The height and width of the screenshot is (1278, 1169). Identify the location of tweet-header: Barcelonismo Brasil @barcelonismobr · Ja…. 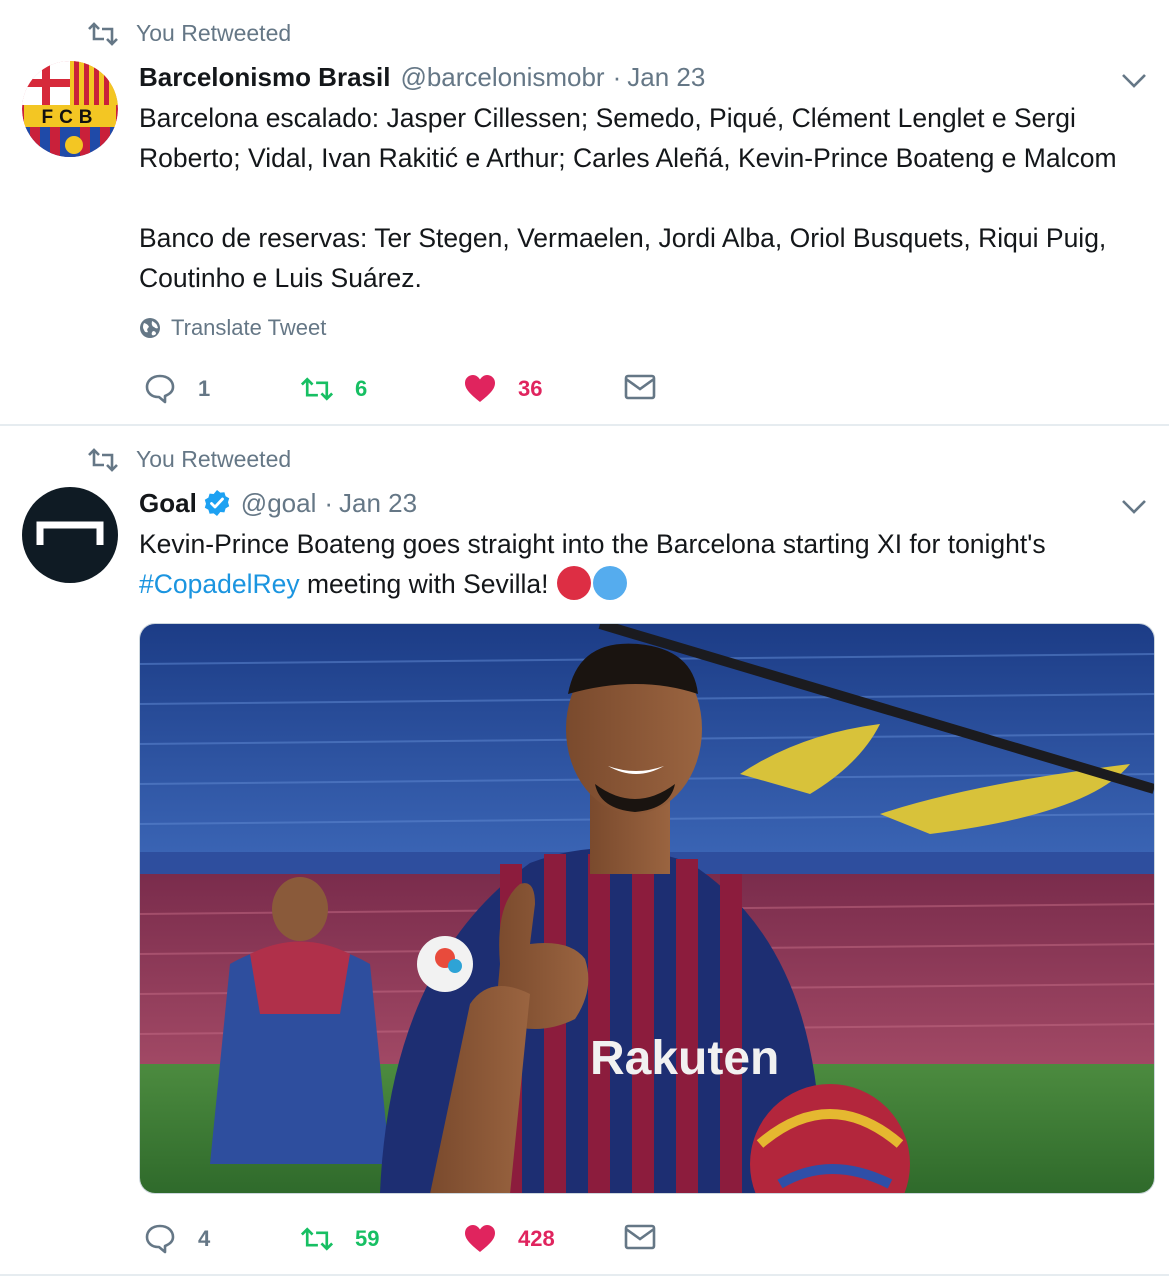
(422, 77).